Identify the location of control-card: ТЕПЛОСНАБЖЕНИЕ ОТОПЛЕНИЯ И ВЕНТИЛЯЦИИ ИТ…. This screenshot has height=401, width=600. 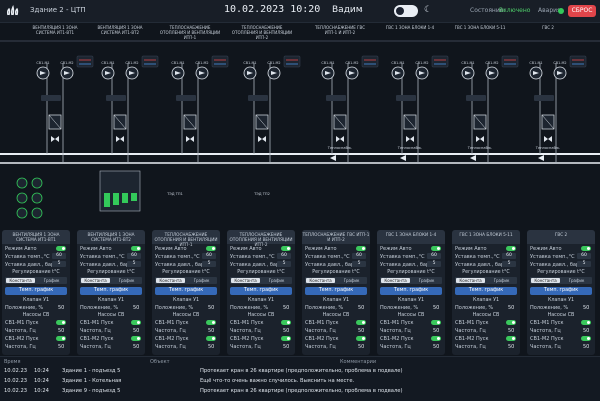
(186, 292).